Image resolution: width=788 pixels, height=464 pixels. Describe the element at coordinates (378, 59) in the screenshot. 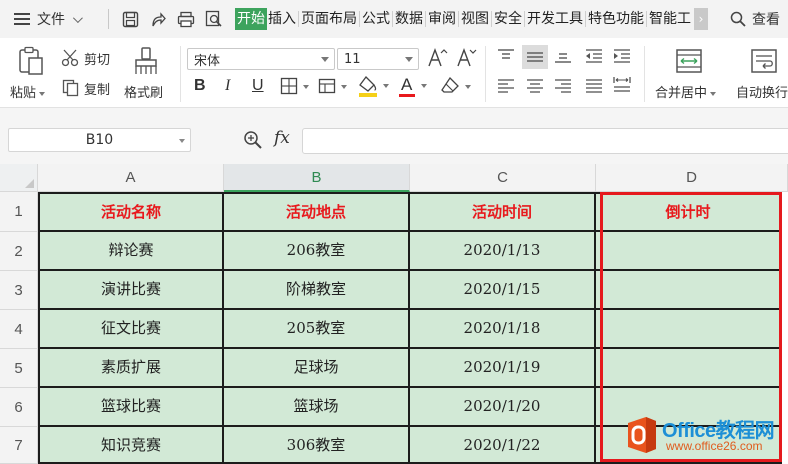

I see `font-size-select: 11` at that location.